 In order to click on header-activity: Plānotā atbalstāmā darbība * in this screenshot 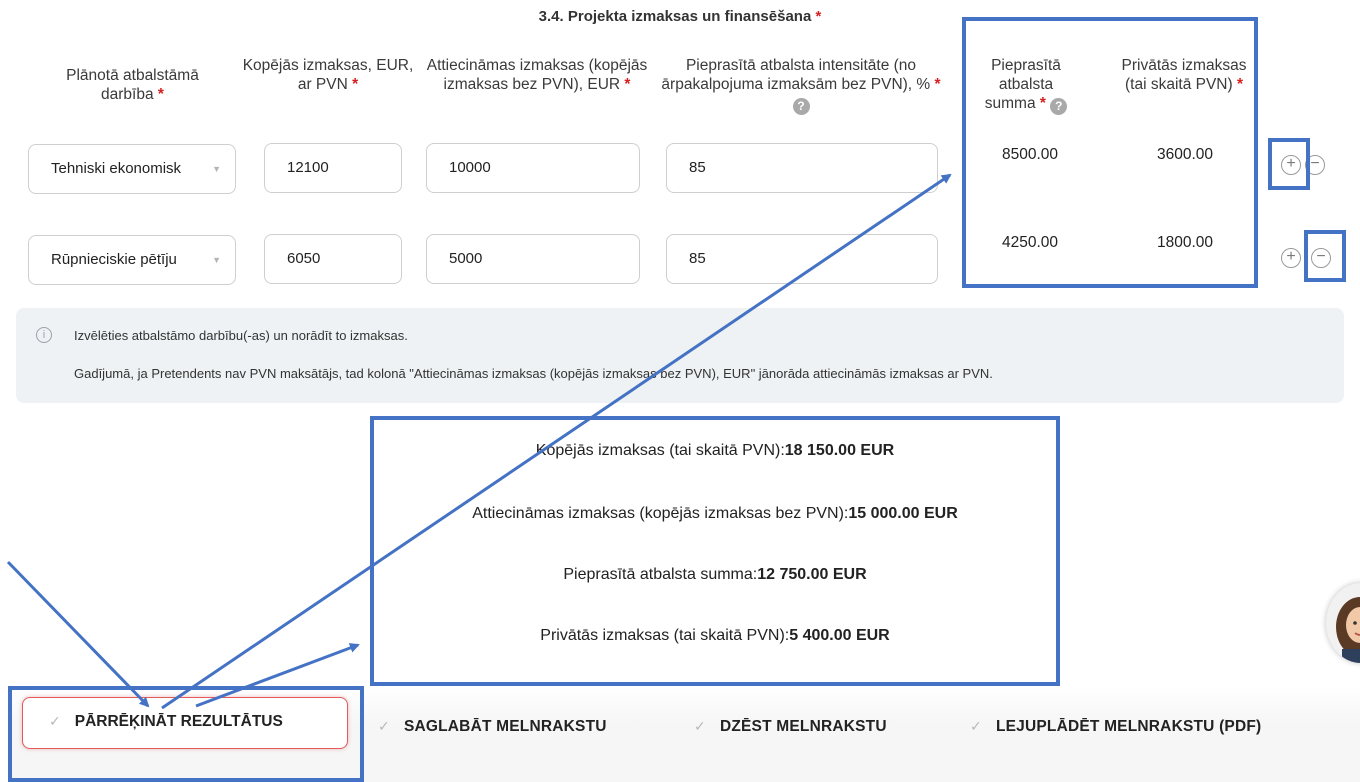, I will do `click(132, 85)`.